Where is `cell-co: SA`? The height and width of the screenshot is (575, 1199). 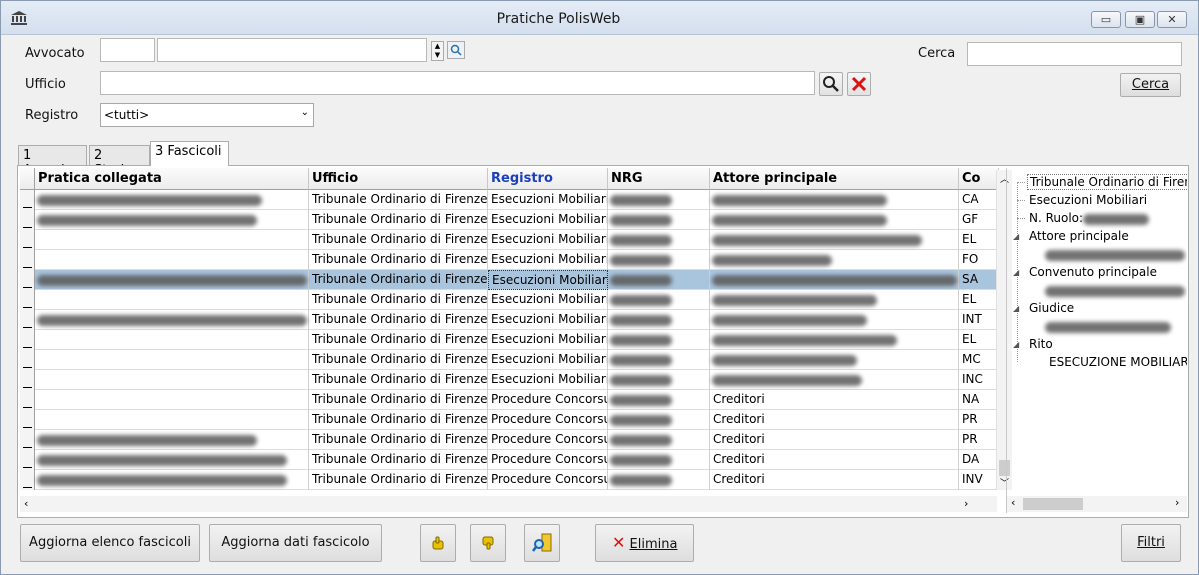
cell-co: SA is located at coordinates (979, 280).